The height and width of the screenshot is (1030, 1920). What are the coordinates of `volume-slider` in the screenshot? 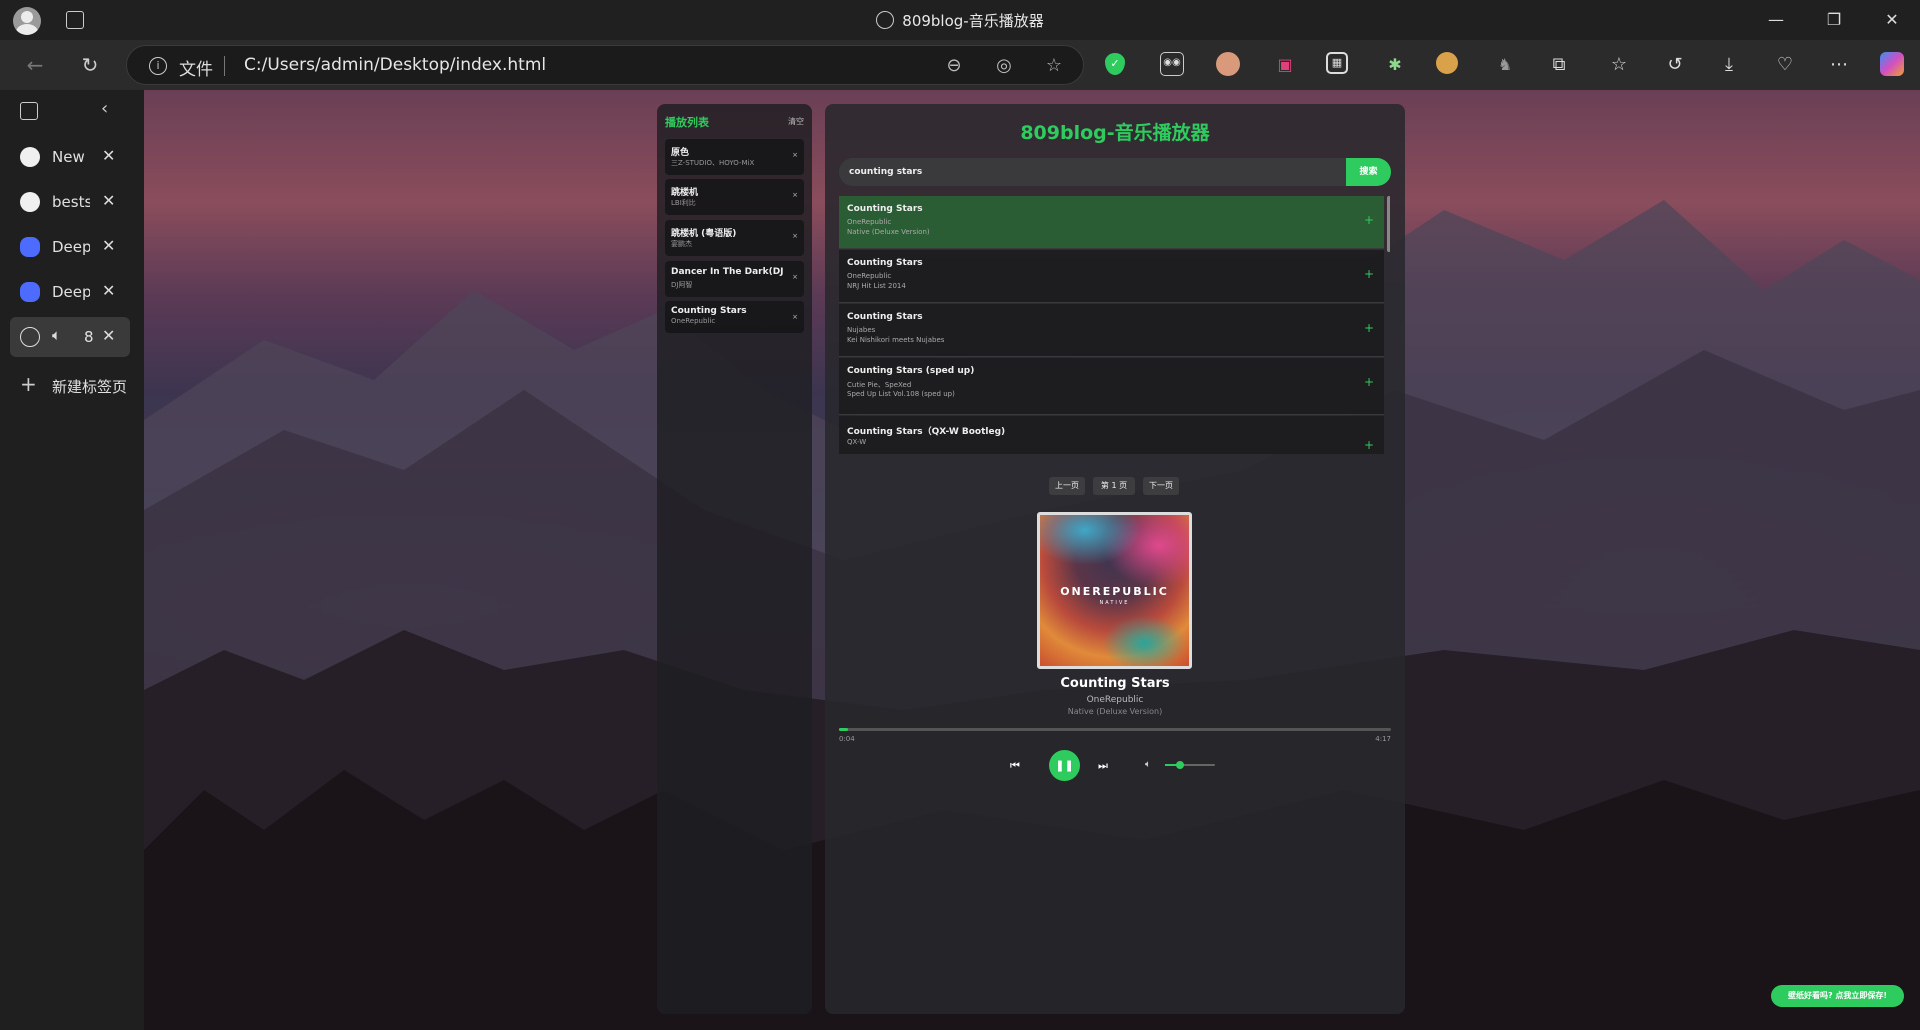 It's located at (1190, 765).